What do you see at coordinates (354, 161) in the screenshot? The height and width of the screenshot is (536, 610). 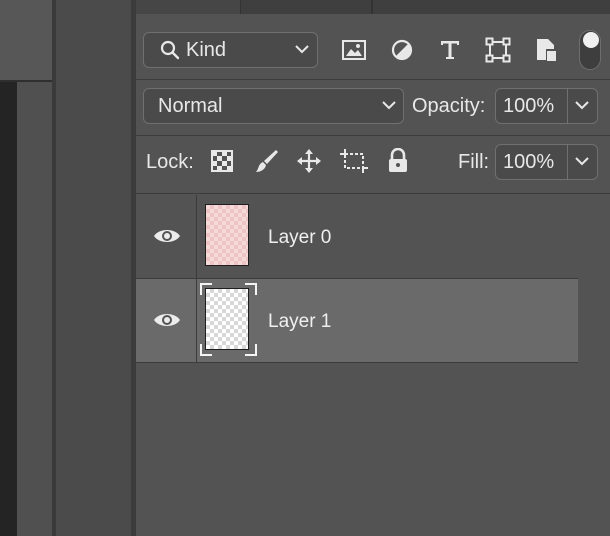 I see `lock-artboard-icon` at bounding box center [354, 161].